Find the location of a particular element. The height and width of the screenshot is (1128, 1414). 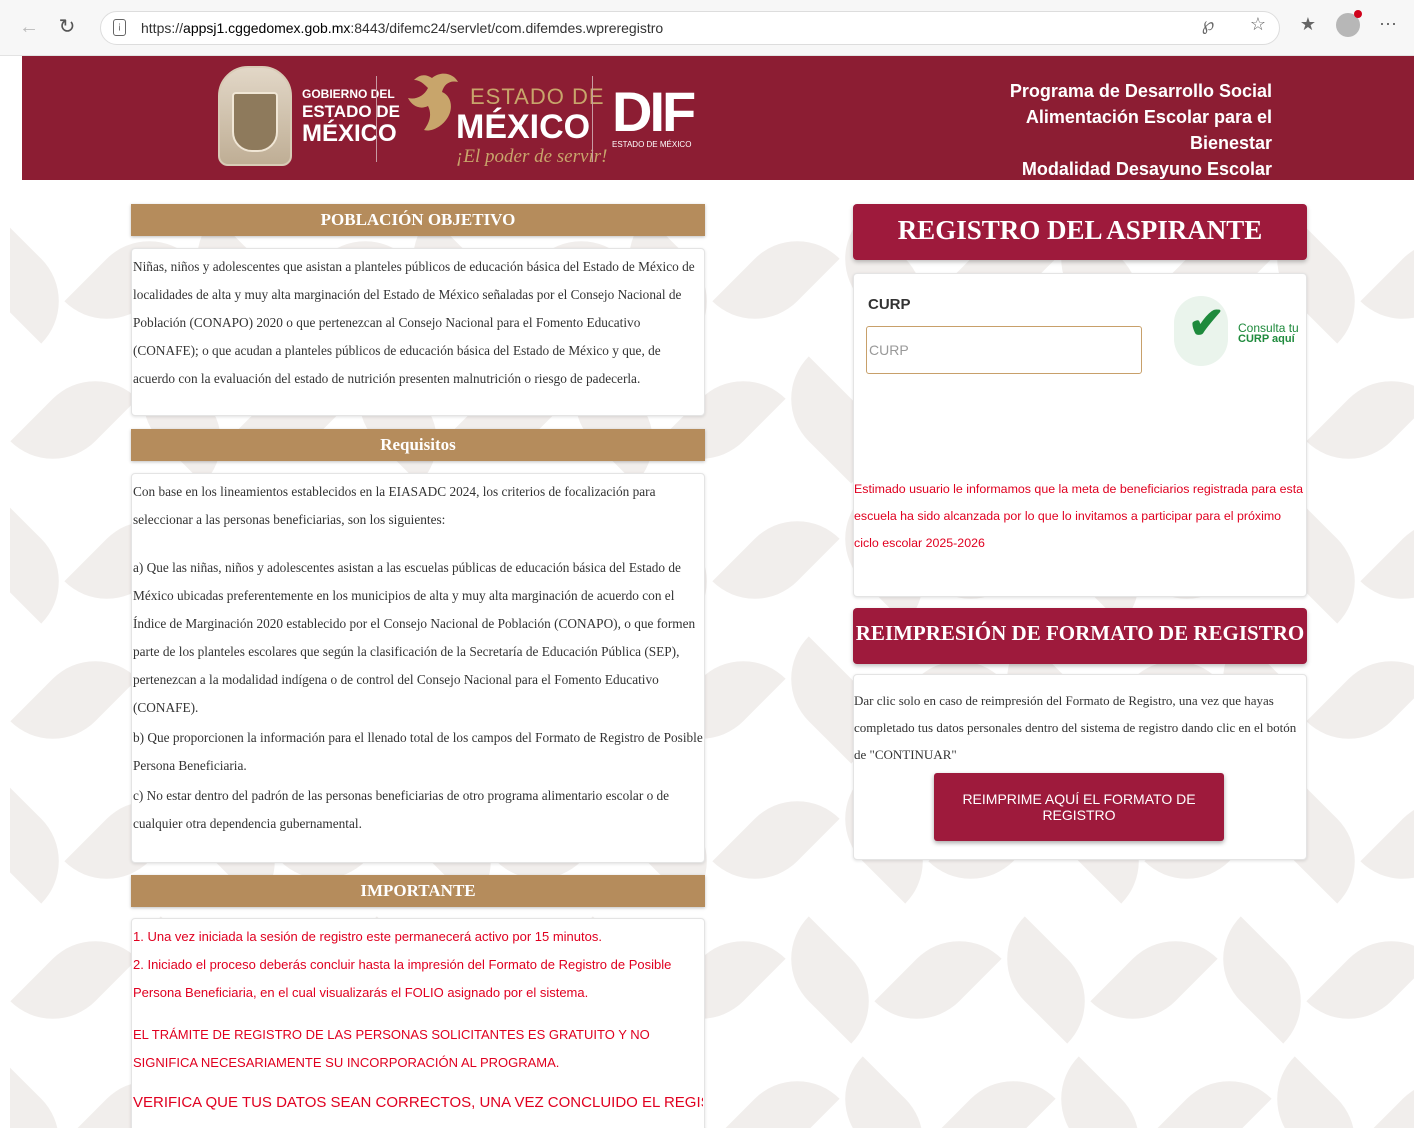

edomex-bird-icon is located at coordinates (433, 102).